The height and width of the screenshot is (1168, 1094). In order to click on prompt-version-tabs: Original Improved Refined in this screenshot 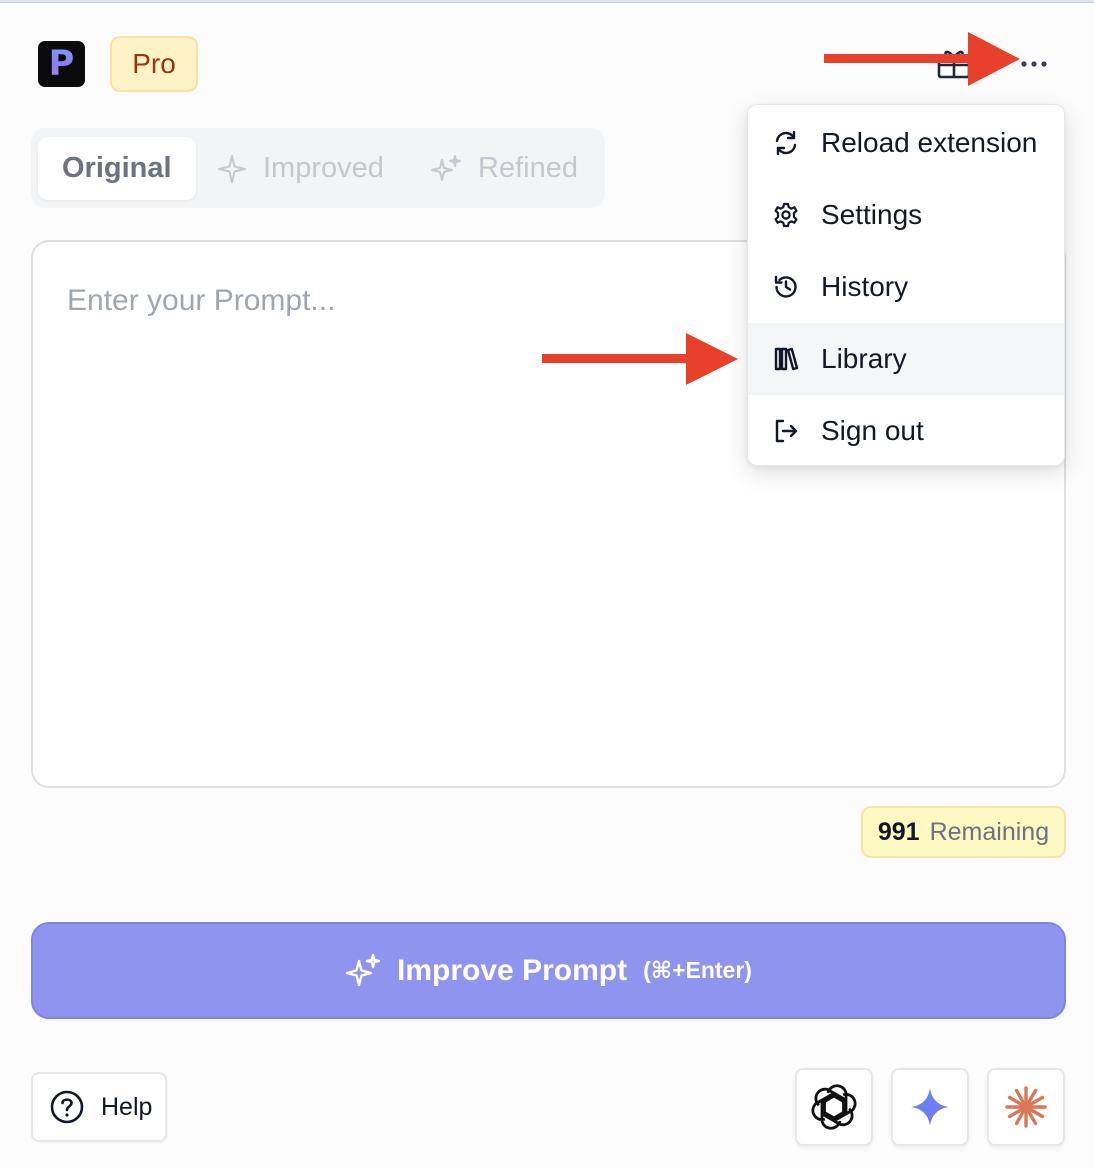, I will do `click(318, 168)`.